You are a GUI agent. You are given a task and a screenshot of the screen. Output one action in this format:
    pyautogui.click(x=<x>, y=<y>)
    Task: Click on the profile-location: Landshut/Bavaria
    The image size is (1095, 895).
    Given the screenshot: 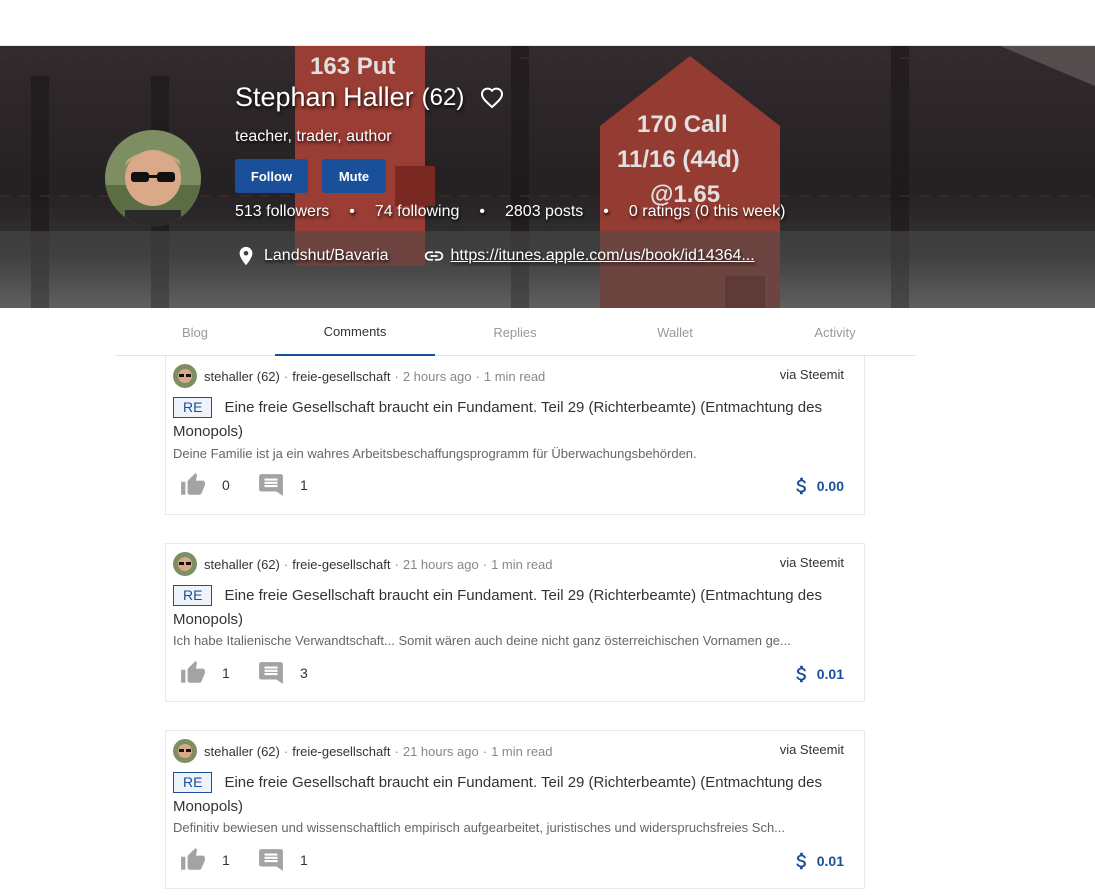 What is the action you would take?
    pyautogui.click(x=326, y=255)
    